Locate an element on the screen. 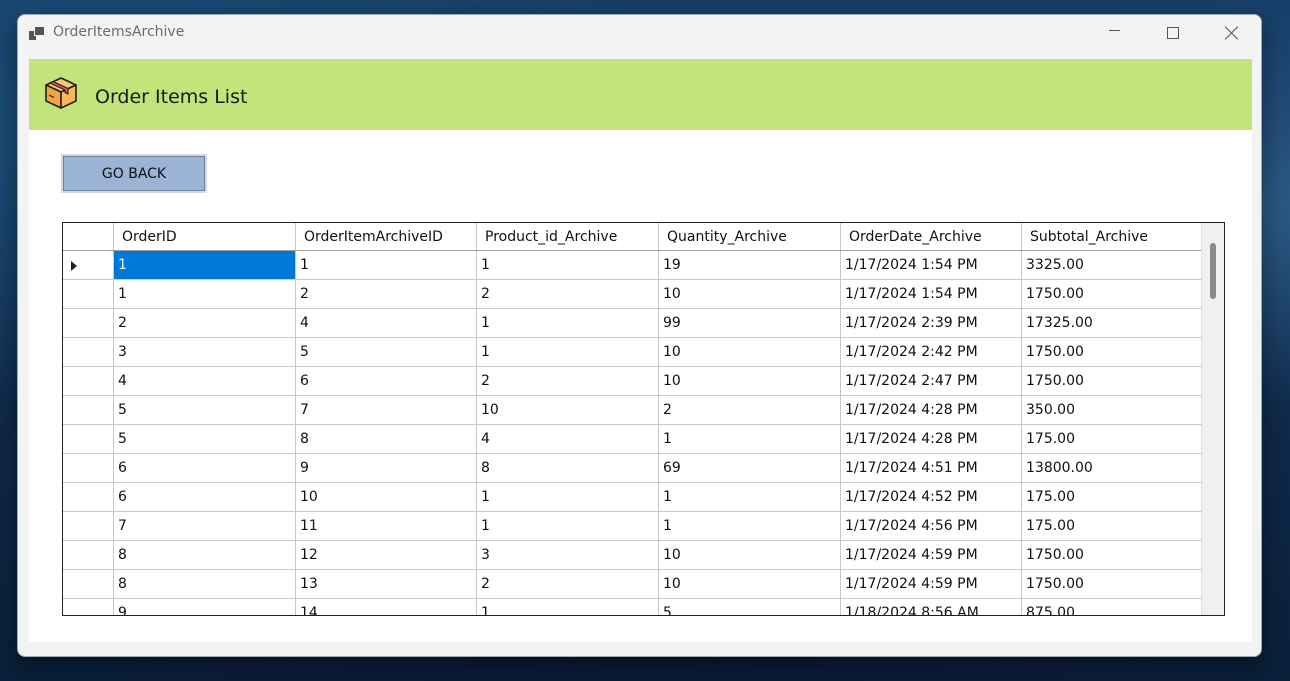  table-cell: 13800.00 is located at coordinates (1112, 468).